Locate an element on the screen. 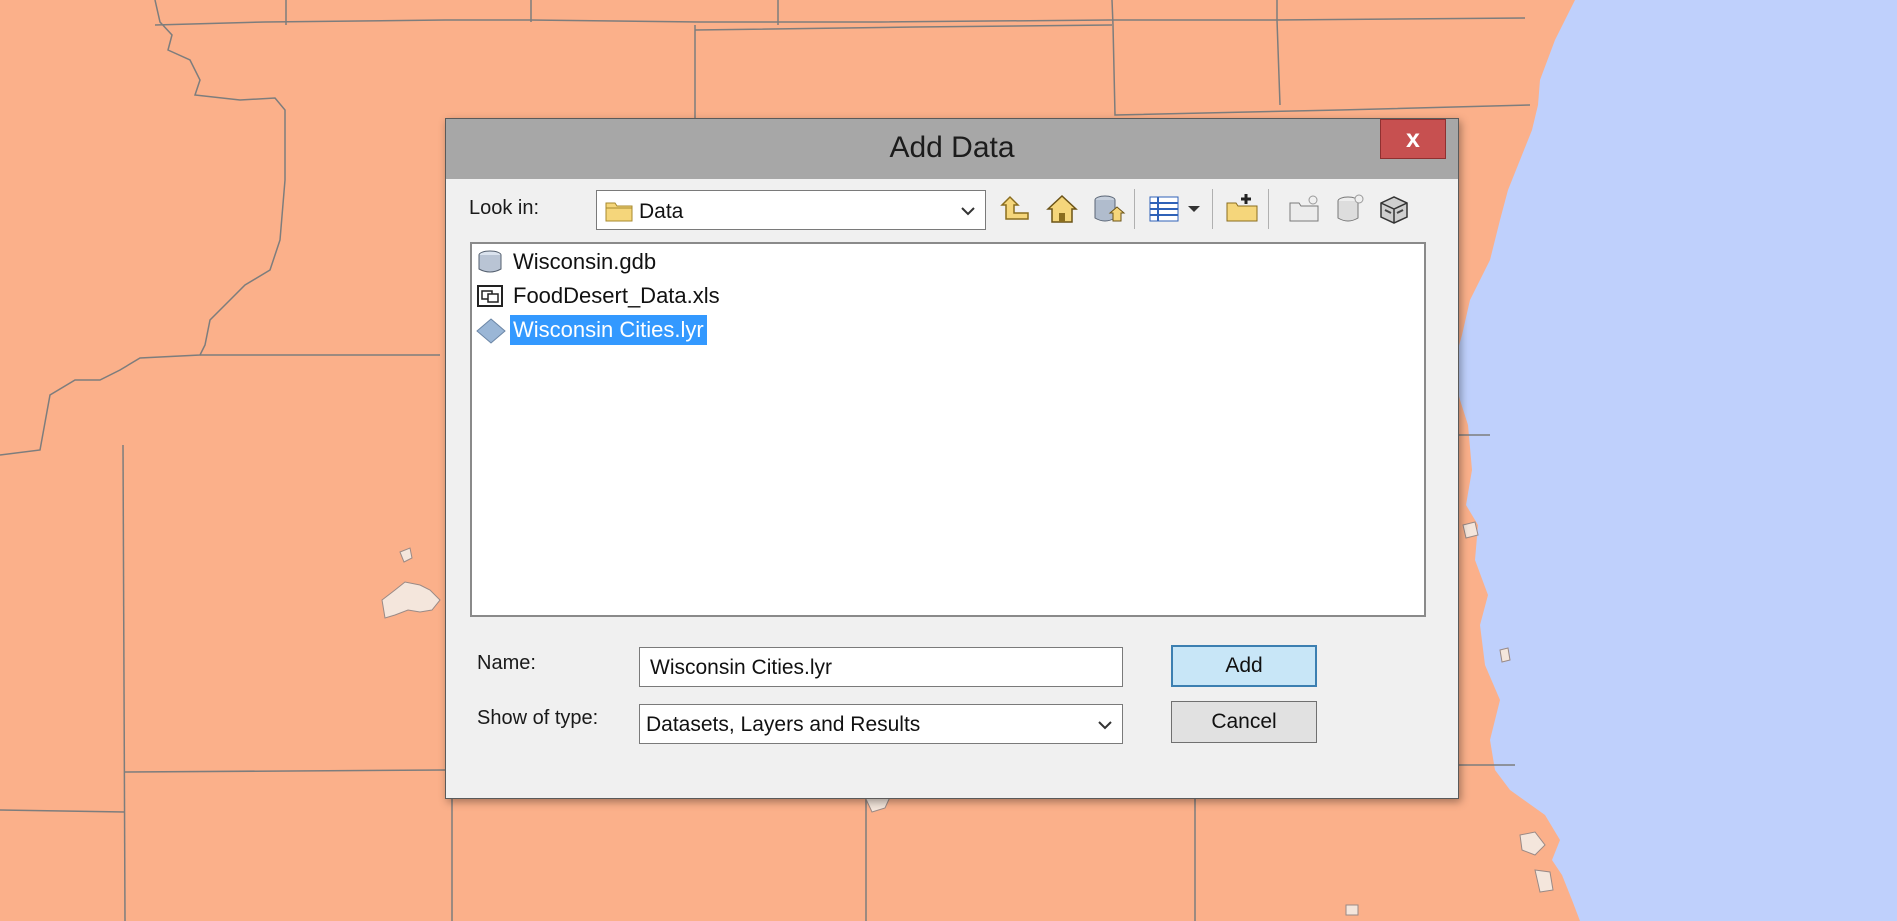  home-folder-icon is located at coordinates (1062, 209).